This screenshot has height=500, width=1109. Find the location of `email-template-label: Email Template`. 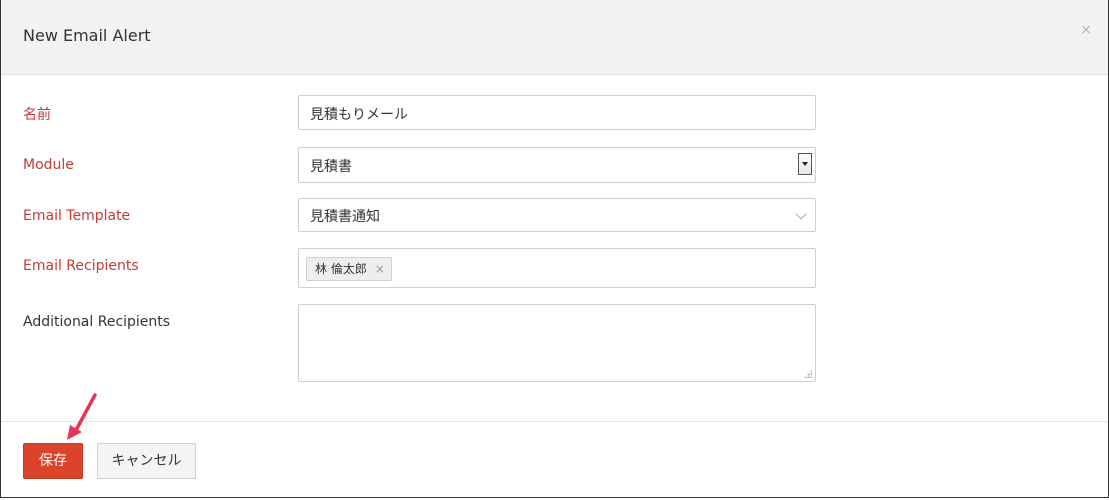

email-template-label: Email Template is located at coordinates (77, 216).